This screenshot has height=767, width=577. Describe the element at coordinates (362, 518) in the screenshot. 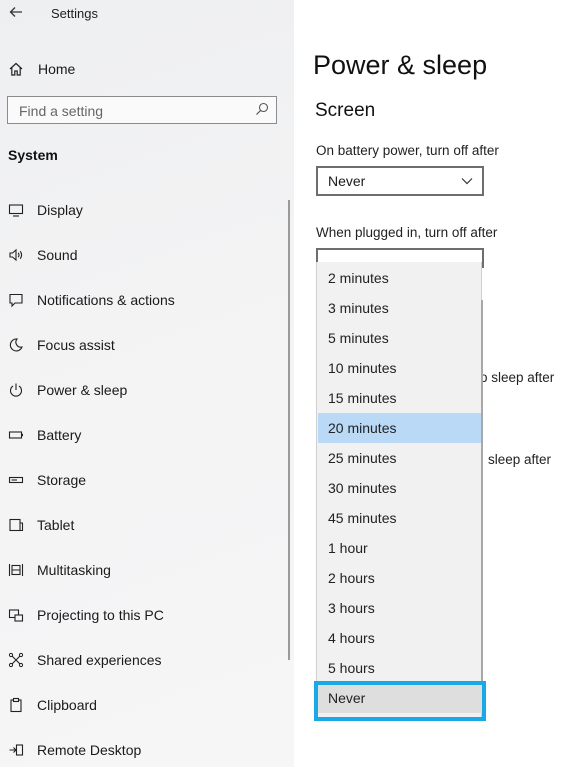

I see `dropdown-option-label: 45 minutes` at that location.